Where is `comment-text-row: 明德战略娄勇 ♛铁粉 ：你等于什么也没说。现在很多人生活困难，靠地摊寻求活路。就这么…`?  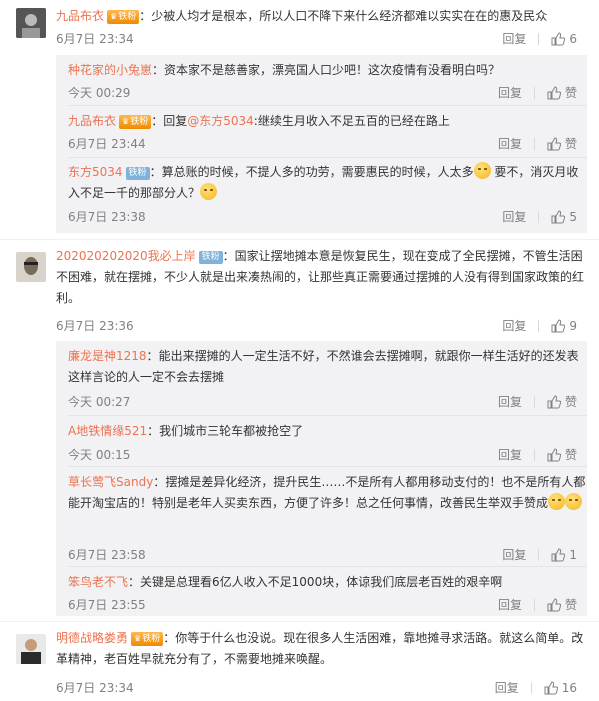
comment-text-row: 明德战略娄勇 ♛铁粉 ：你等于什么也没说。现在很多人生活困难，靠地摊寻求活路。就这么… is located at coordinates (320, 648).